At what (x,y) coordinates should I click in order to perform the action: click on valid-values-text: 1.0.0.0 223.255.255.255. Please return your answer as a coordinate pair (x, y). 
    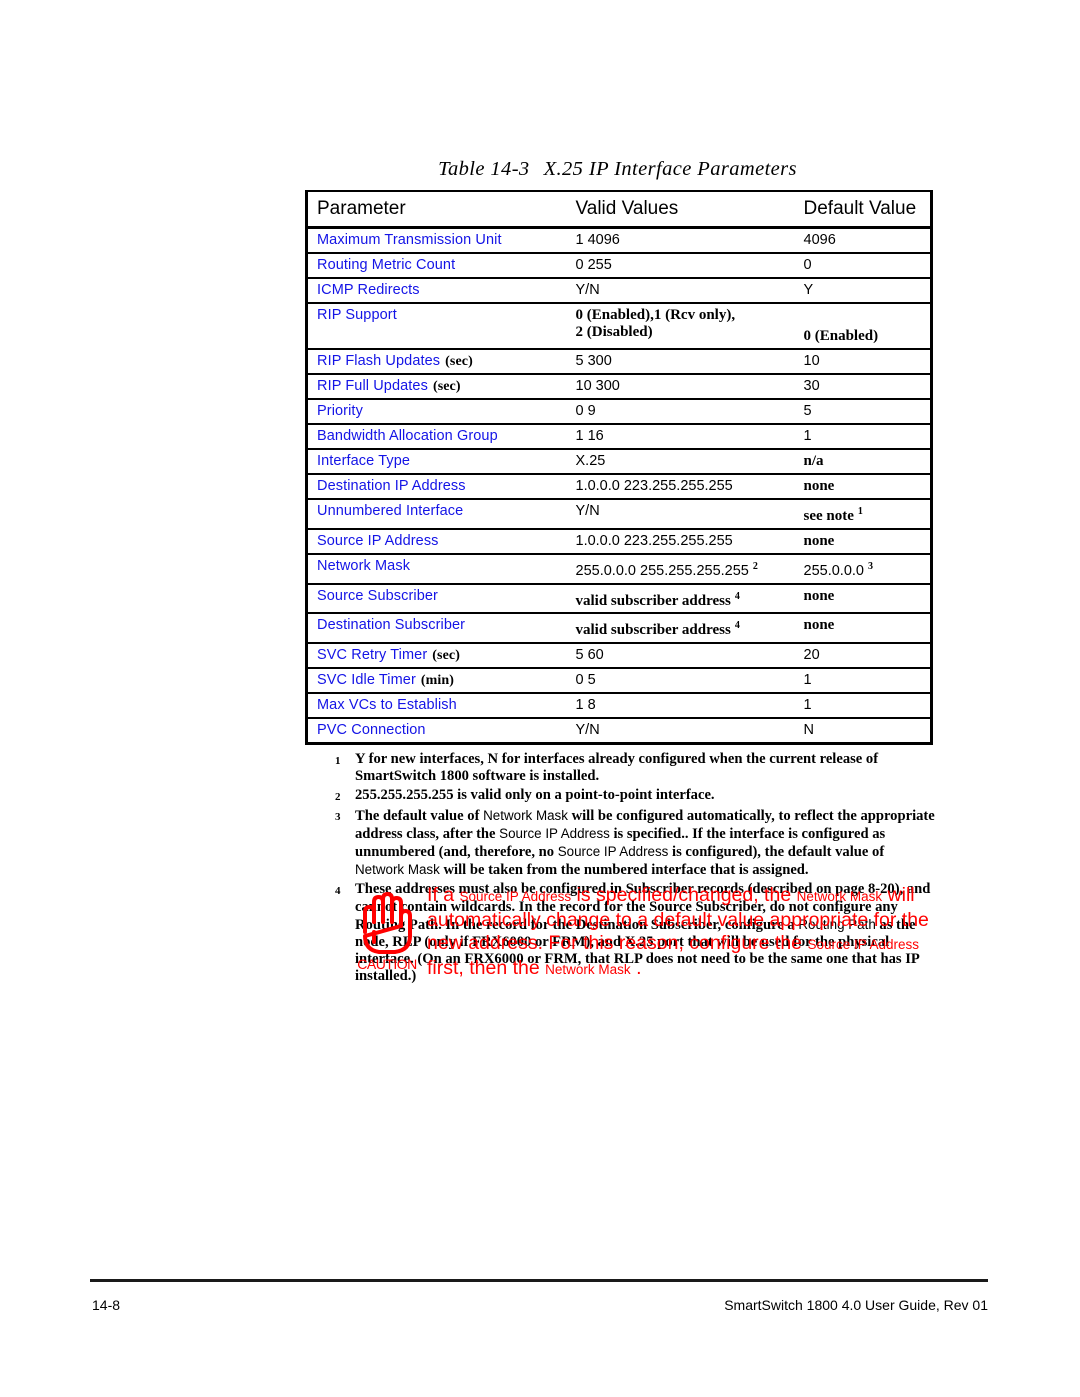
    Looking at the image, I should click on (654, 540).